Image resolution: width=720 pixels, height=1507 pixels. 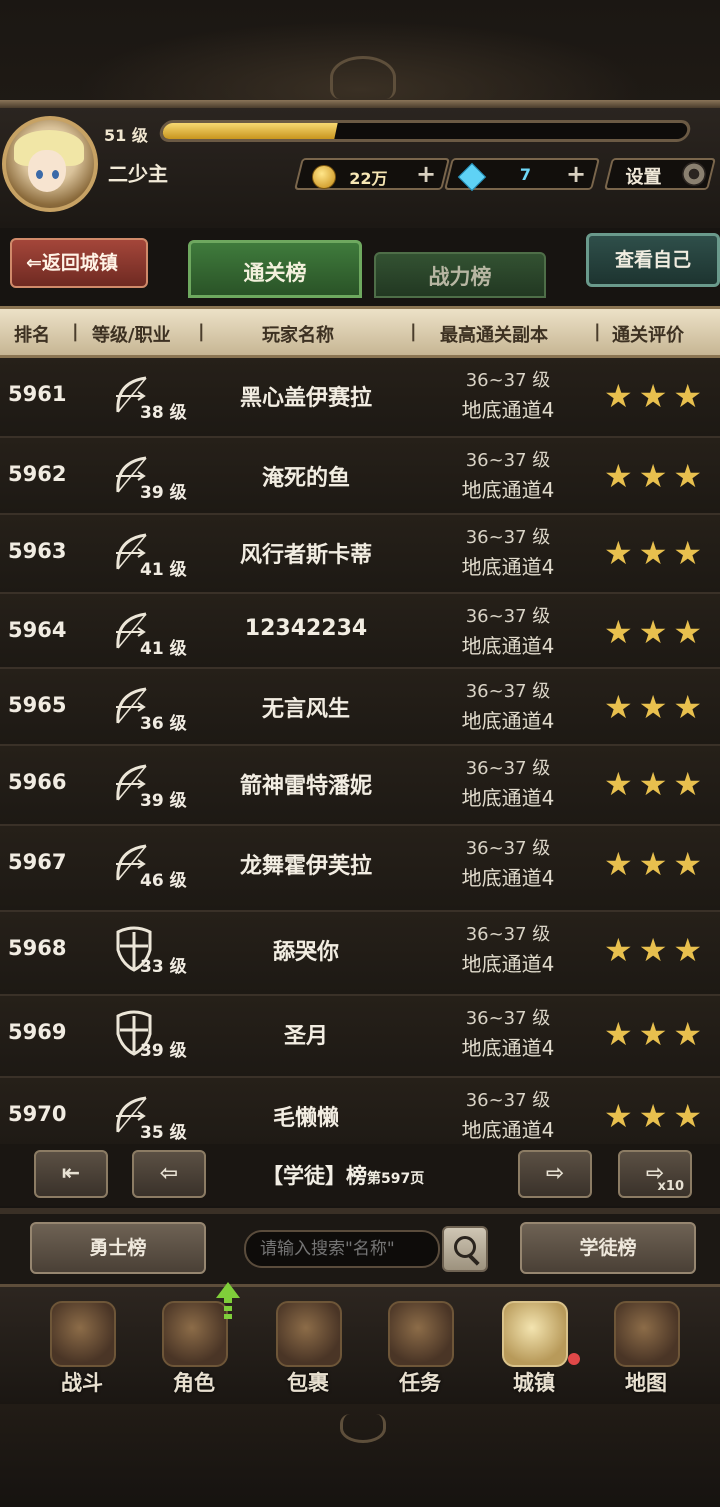 I want to click on table-row: 5964 41 级 12342234 36~37 级地底通道4 ★★★, so click(x=360, y=631).